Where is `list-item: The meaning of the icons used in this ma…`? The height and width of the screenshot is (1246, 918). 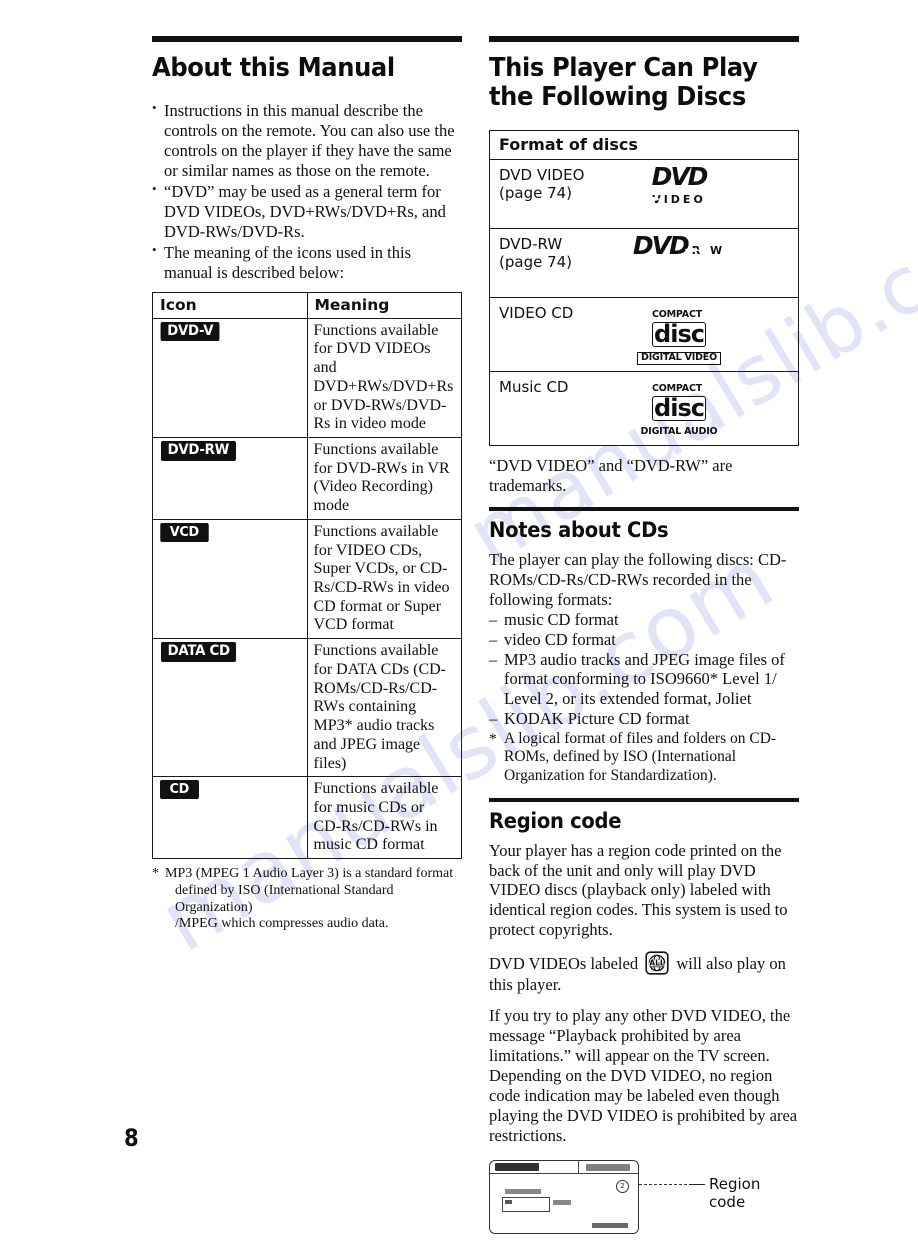
list-item: The meaning of the icons used in this ma… is located at coordinates (307, 262).